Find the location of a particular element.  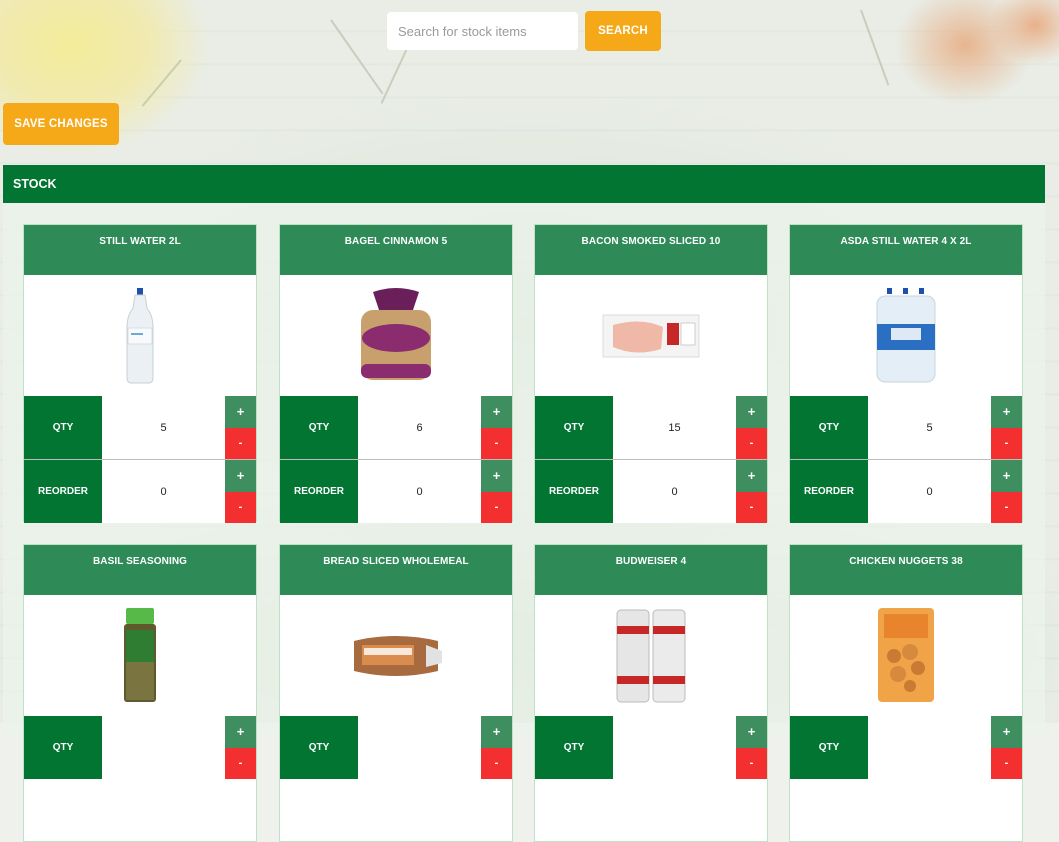

stock-card: BUDWEISER 4 QTY + - is located at coordinates (651, 693).